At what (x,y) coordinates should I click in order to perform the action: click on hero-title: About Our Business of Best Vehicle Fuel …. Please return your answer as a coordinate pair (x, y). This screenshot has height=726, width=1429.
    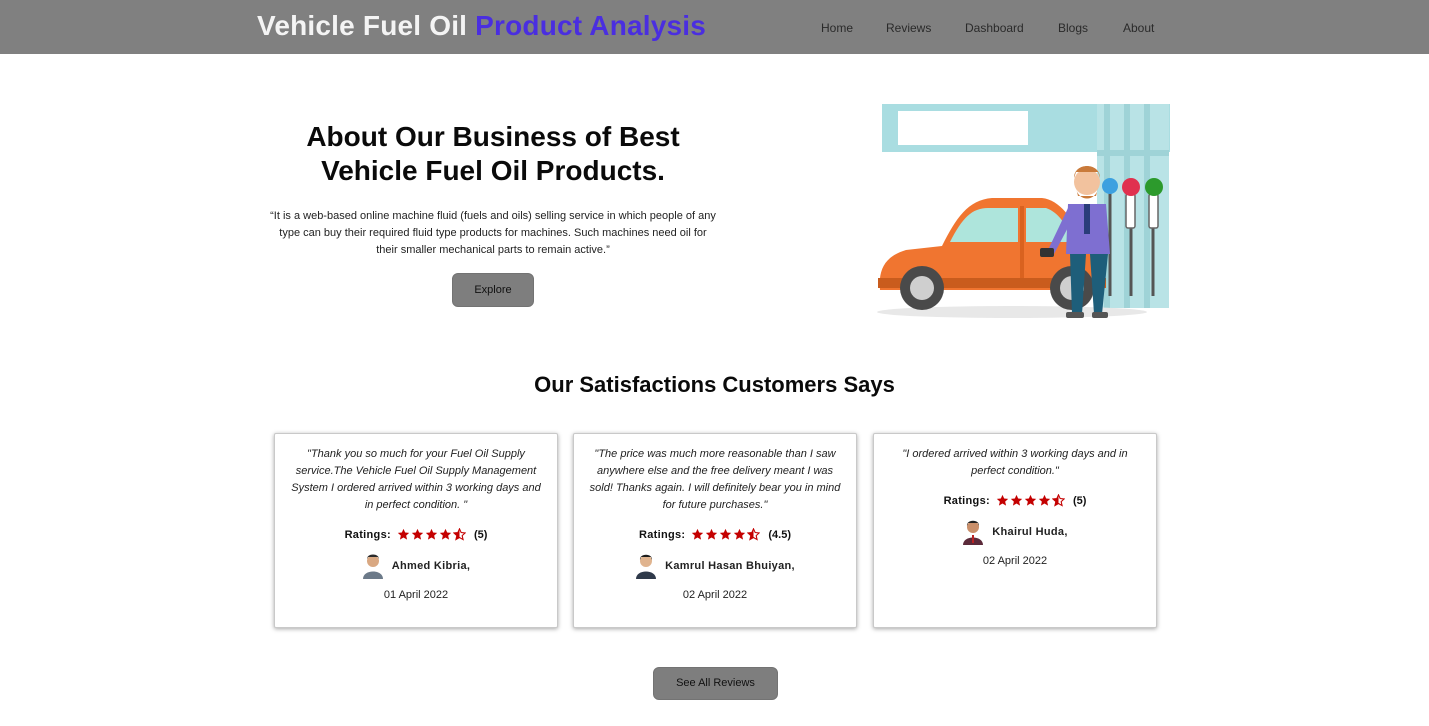
    Looking at the image, I should click on (493, 154).